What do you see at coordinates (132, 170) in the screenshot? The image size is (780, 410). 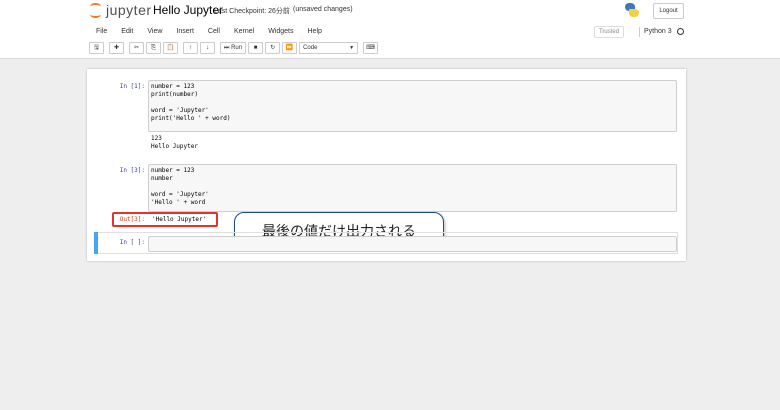 I see `in-prompt-3: In [3]:` at bounding box center [132, 170].